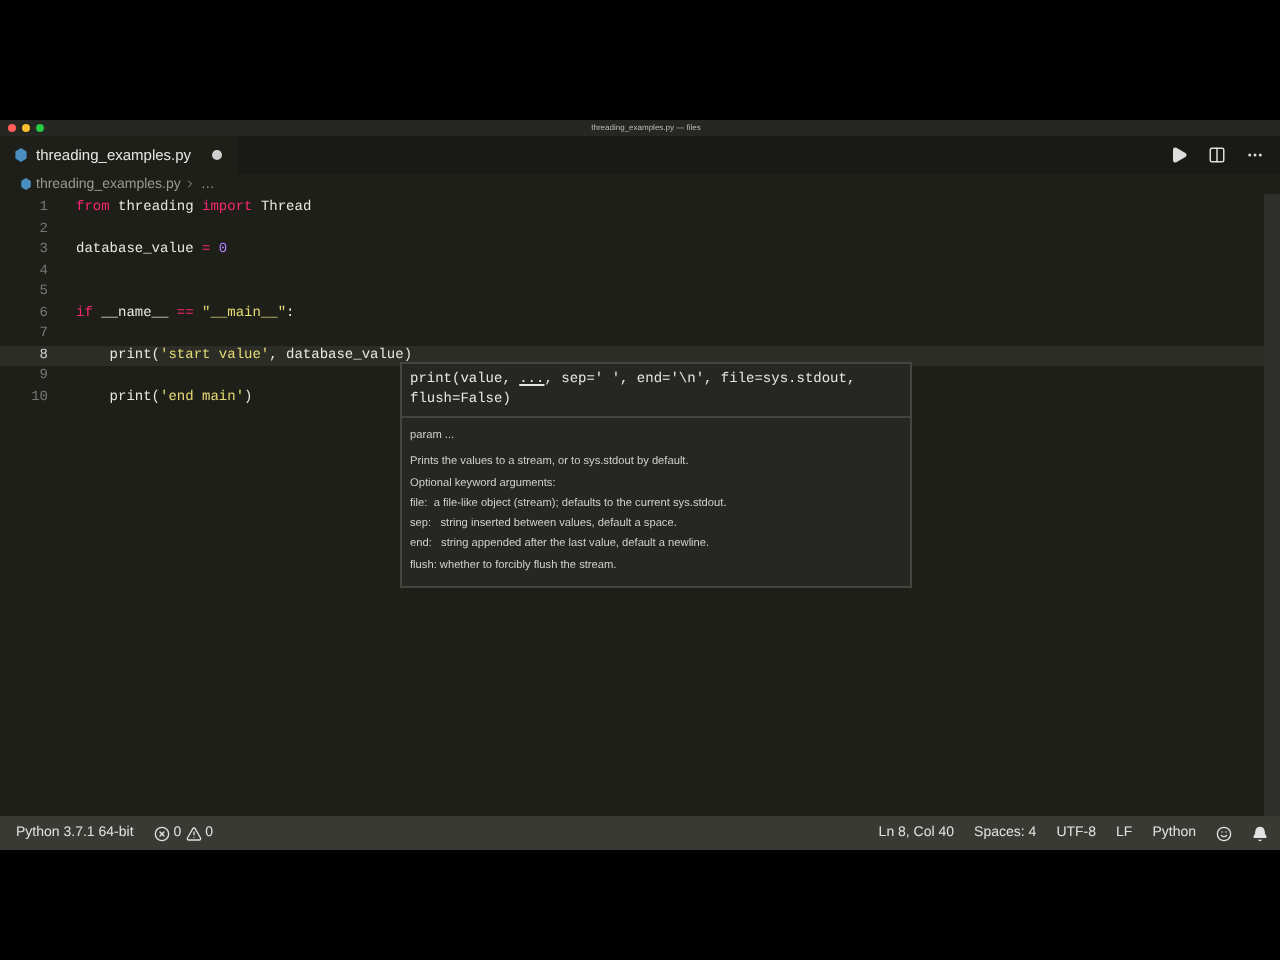 This screenshot has height=960, width=1280. What do you see at coordinates (1217, 155) in the screenshot?
I see `split-editor-icon` at bounding box center [1217, 155].